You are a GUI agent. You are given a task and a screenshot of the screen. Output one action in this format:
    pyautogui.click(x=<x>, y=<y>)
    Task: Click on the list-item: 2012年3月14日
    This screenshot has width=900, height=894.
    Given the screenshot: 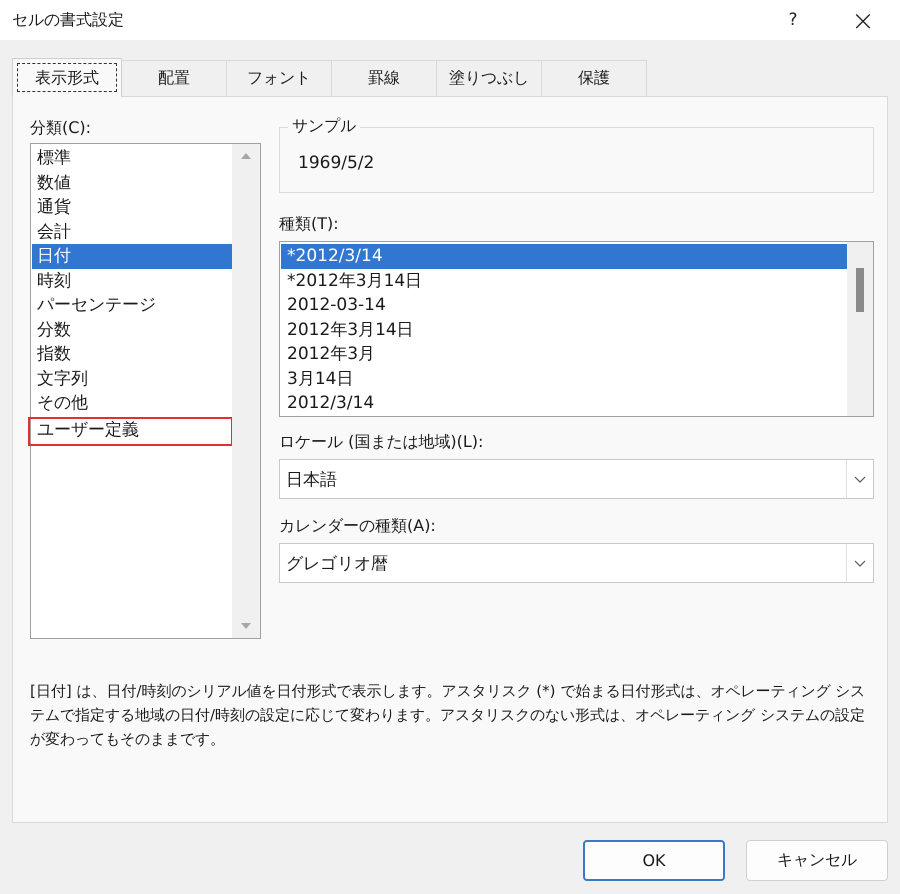 What is the action you would take?
    pyautogui.click(x=564, y=330)
    